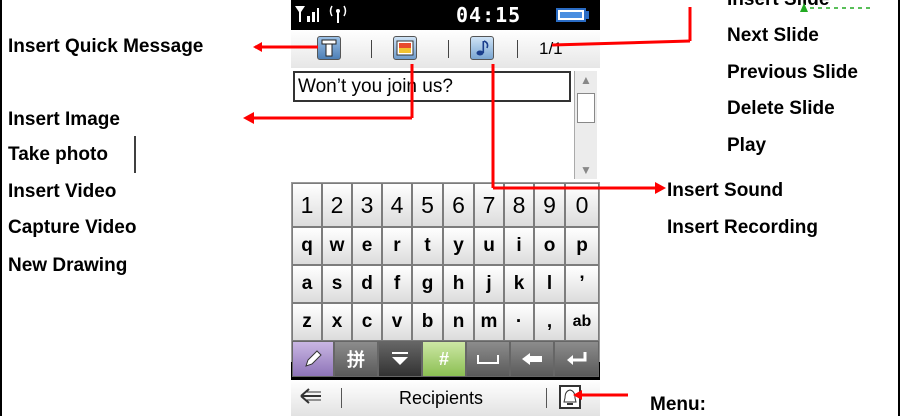  What do you see at coordinates (397, 322) in the screenshot?
I see `key-v: v` at bounding box center [397, 322].